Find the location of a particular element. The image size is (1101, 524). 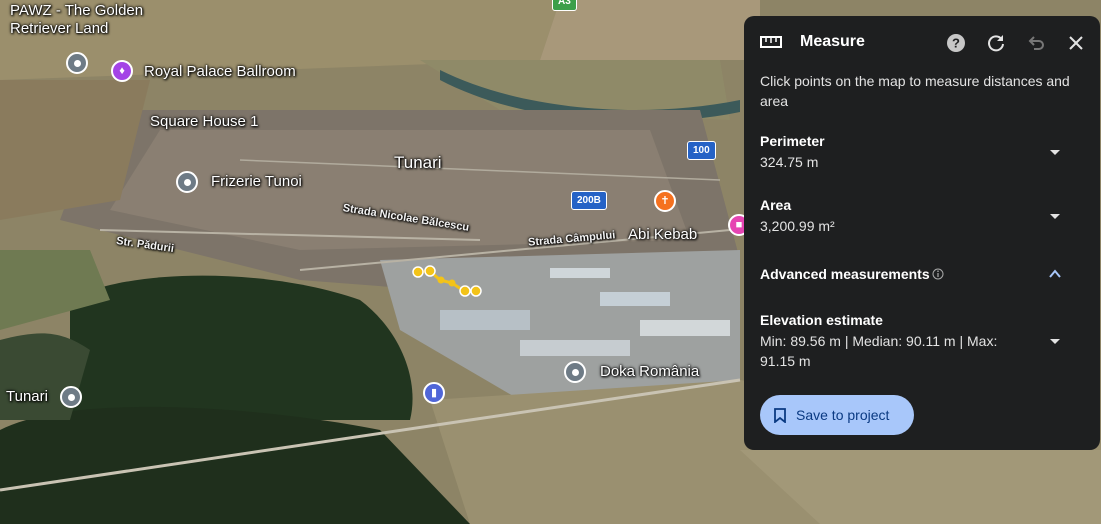

undo-button is located at coordinates (1036, 43).